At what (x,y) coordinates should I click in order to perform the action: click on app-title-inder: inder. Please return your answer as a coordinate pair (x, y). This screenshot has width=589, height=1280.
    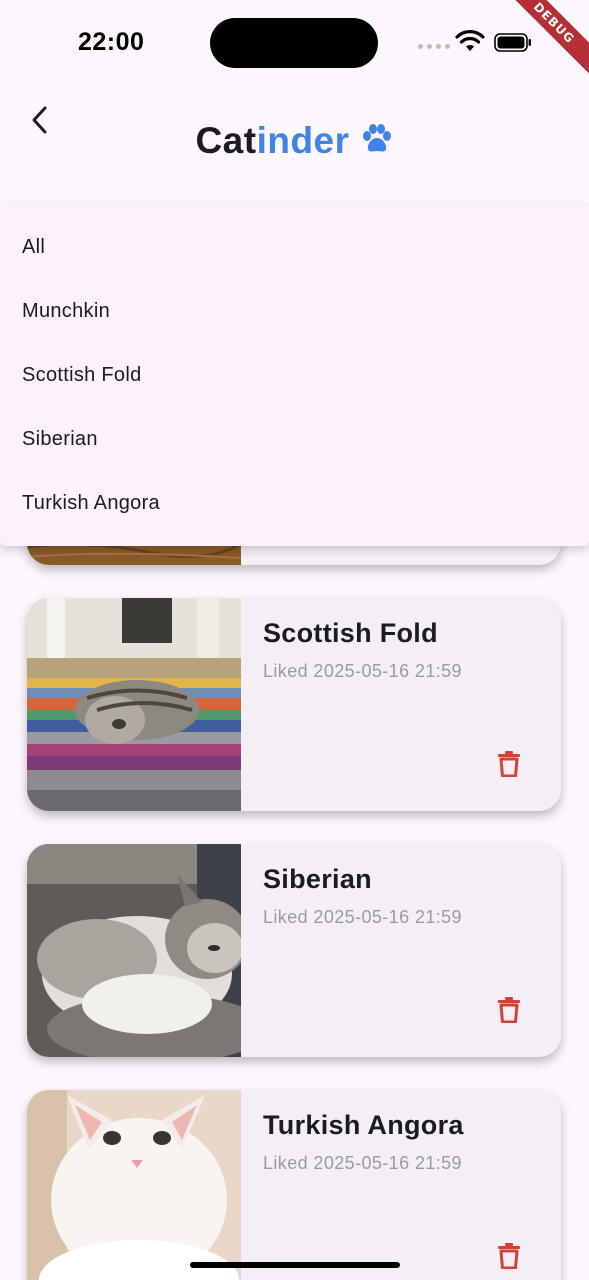
    Looking at the image, I should click on (303, 140).